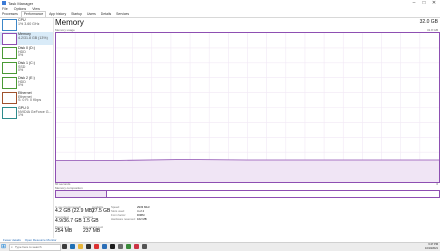  I want to click on title-bar: Task Manager – □ ✕, so click(220, 3).